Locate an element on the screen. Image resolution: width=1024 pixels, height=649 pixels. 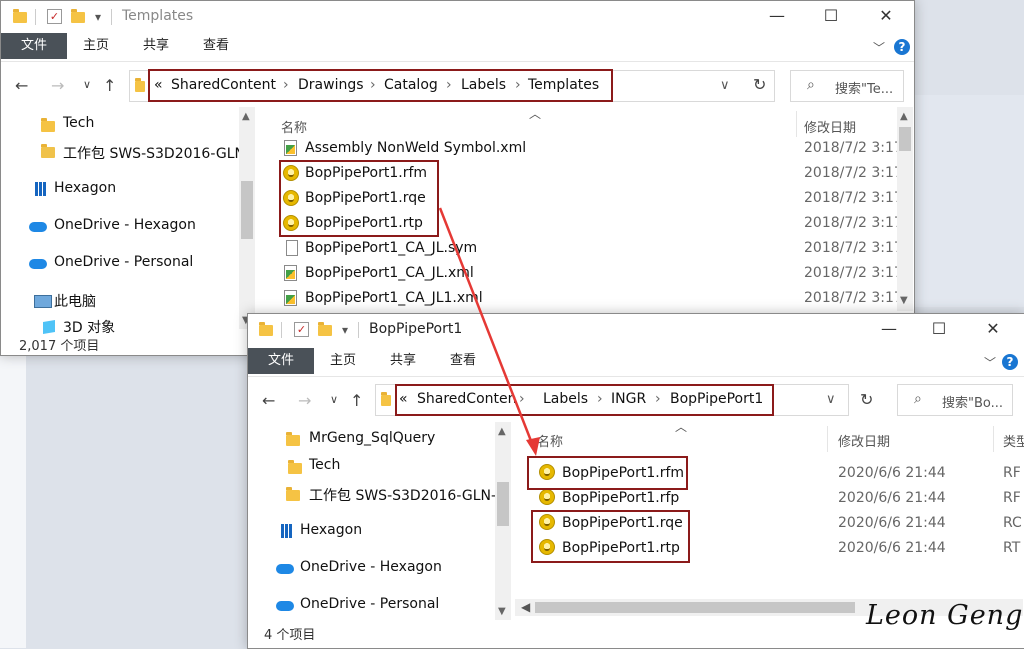
nav-item-this-pc: 此电脑 is located at coordinates (75, 301).